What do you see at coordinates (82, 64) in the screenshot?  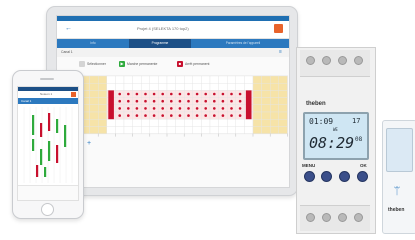 I see `select-chip` at bounding box center [82, 64].